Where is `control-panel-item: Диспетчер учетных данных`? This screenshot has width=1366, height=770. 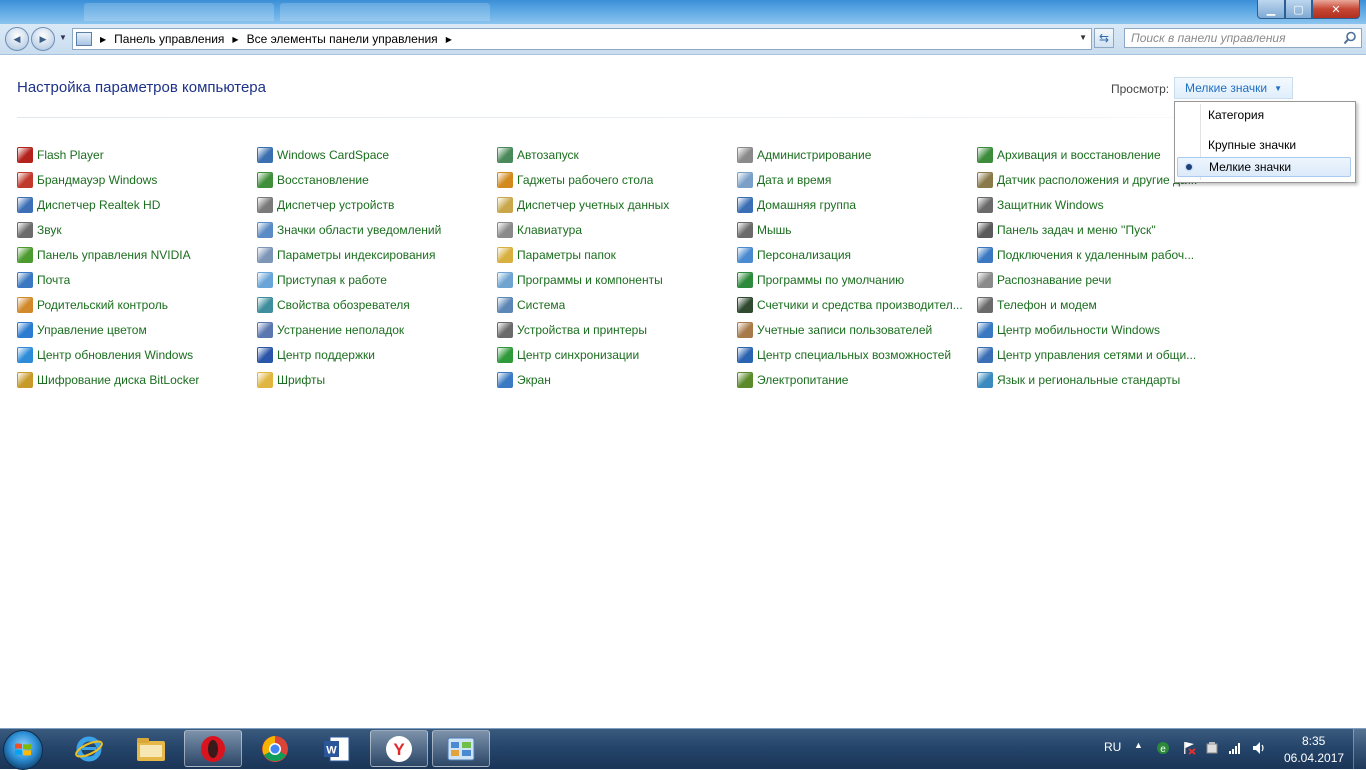 control-panel-item: Диспетчер учетных данных is located at coordinates (583, 205).